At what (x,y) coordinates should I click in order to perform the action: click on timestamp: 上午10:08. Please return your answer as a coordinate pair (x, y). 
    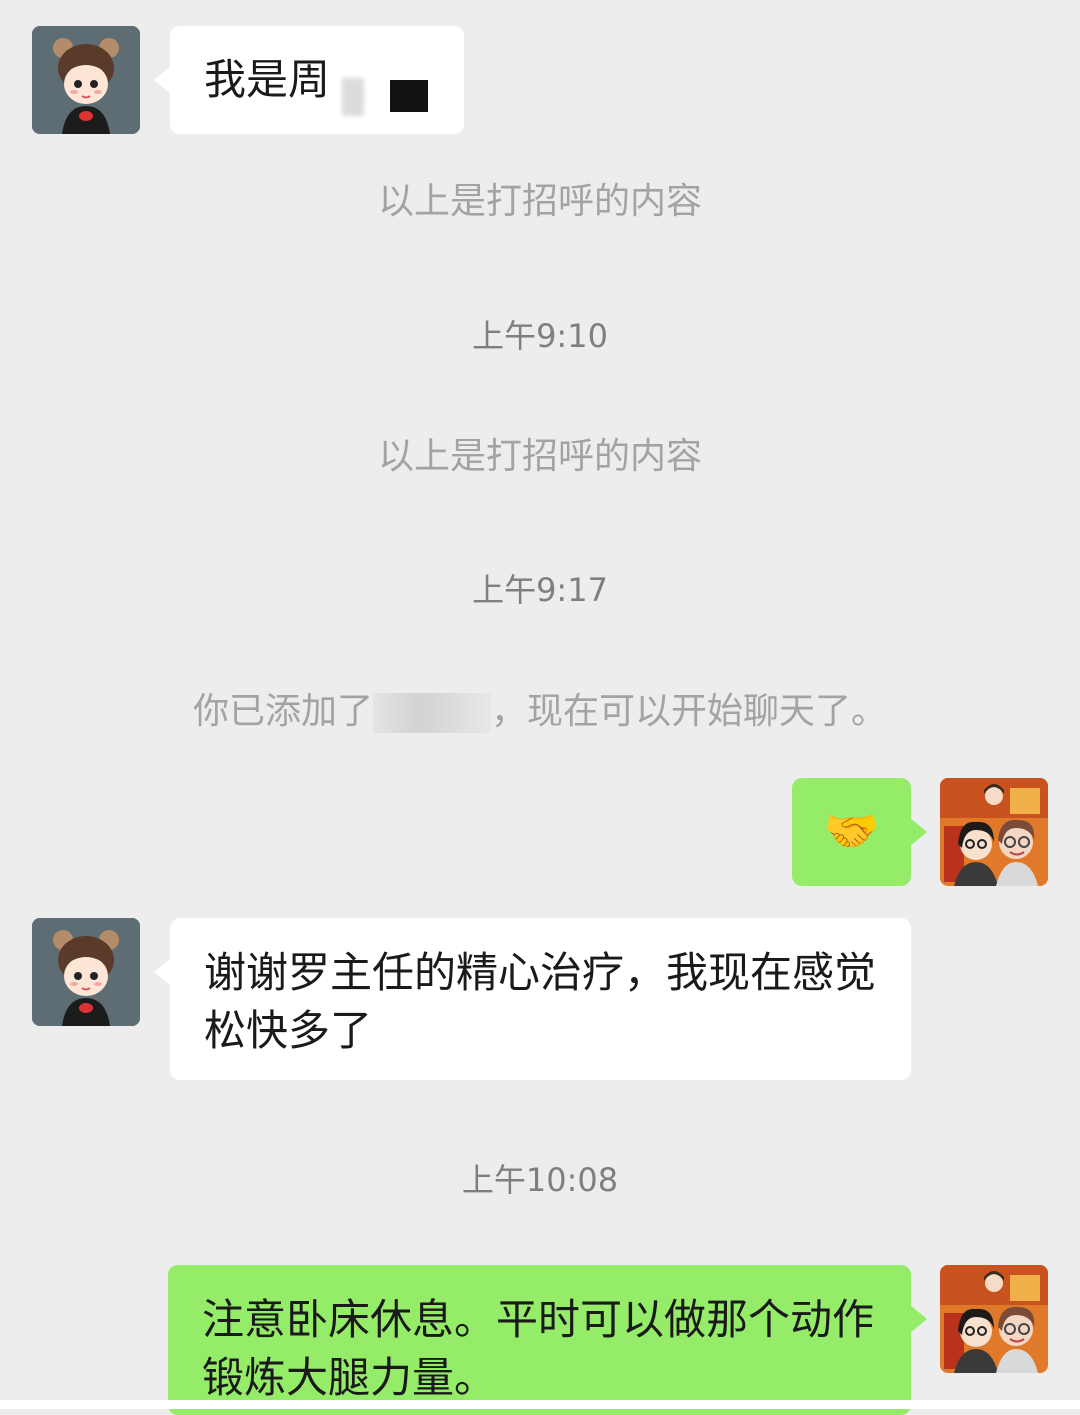
    Looking at the image, I should click on (540, 1180).